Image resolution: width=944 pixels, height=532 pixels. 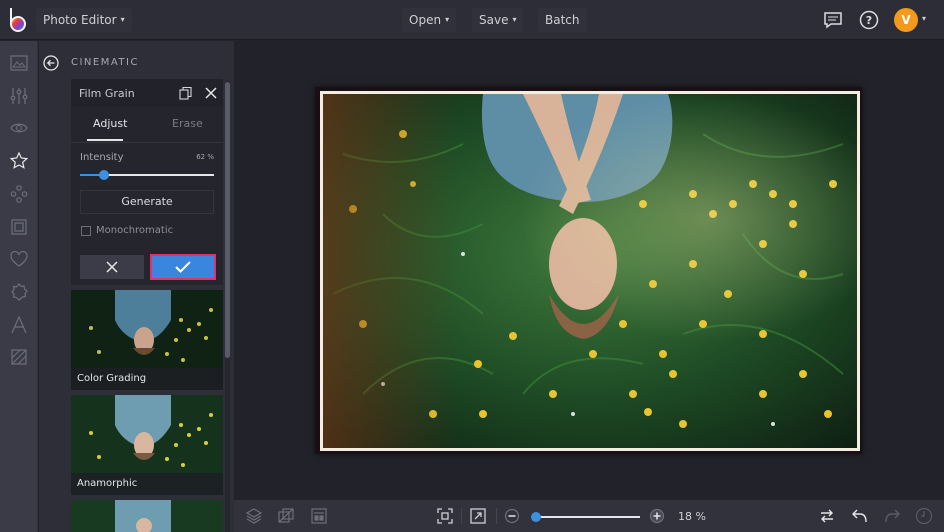 I want to click on batch-button: Batch, so click(x=562, y=20).